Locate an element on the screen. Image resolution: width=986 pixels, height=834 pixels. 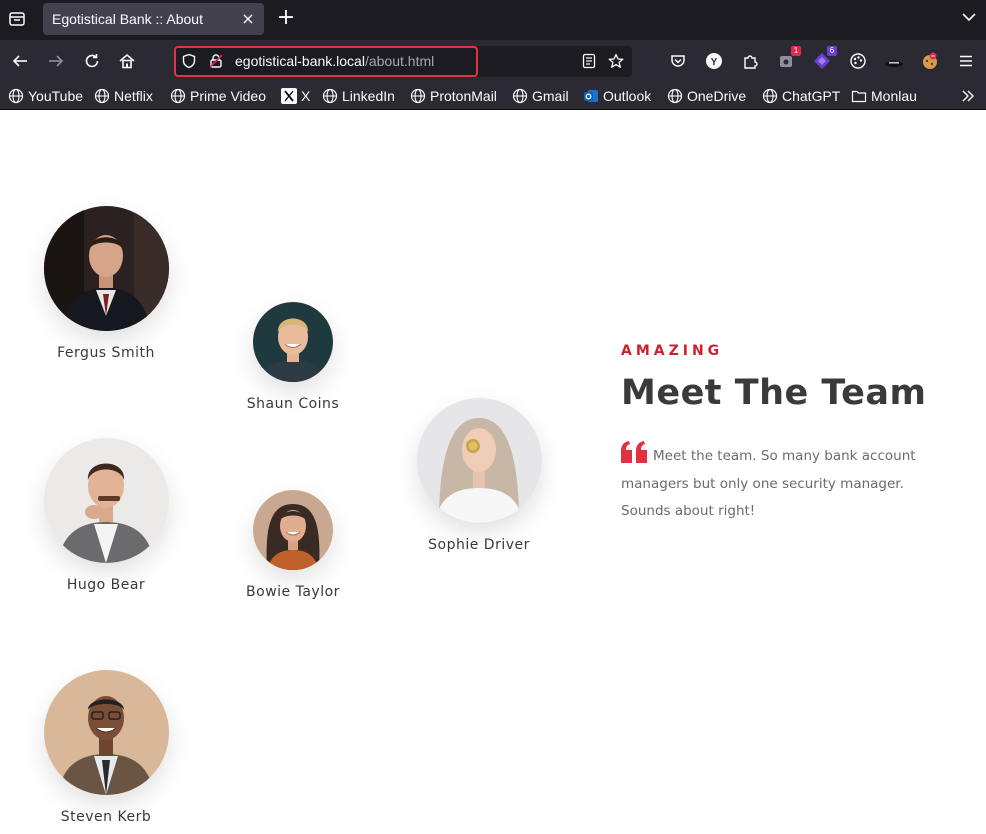
section-heading: Meet The Team is located at coordinates (774, 393).